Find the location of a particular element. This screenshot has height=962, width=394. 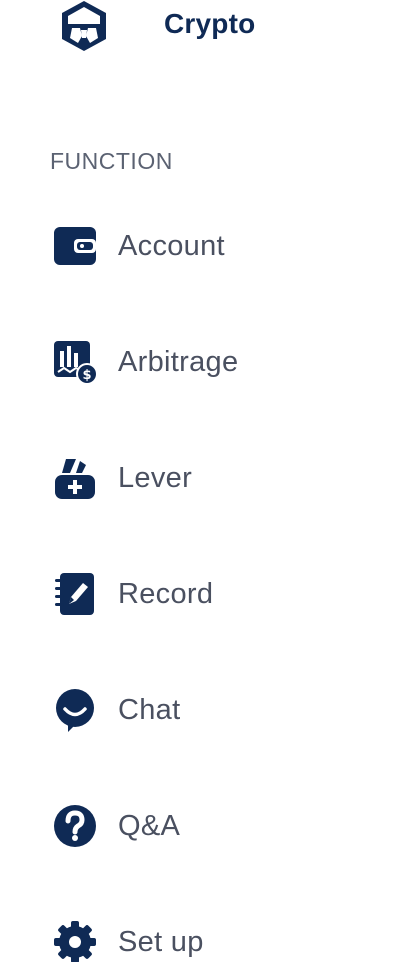

brand-name: Crypto is located at coordinates (210, 23).